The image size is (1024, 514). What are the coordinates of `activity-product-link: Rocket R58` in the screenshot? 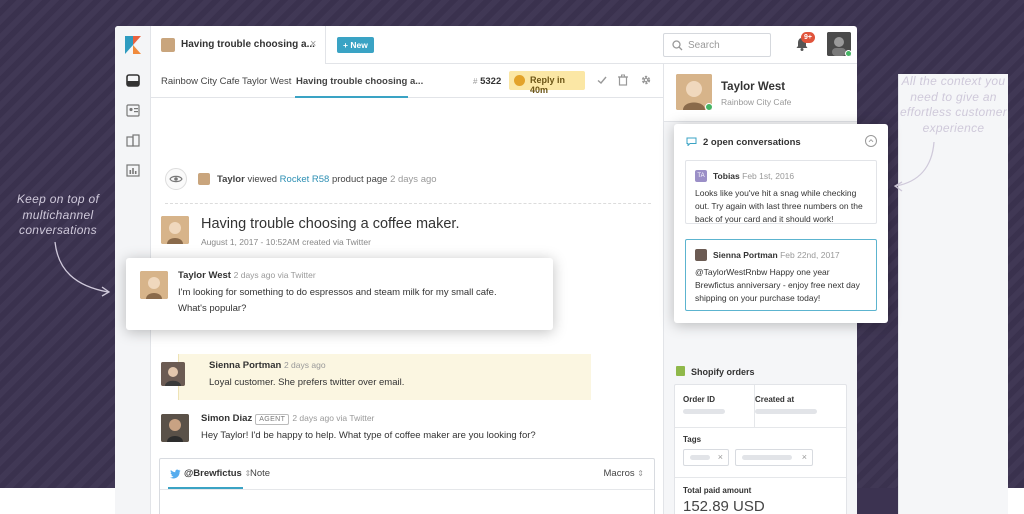 It's located at (305, 179).